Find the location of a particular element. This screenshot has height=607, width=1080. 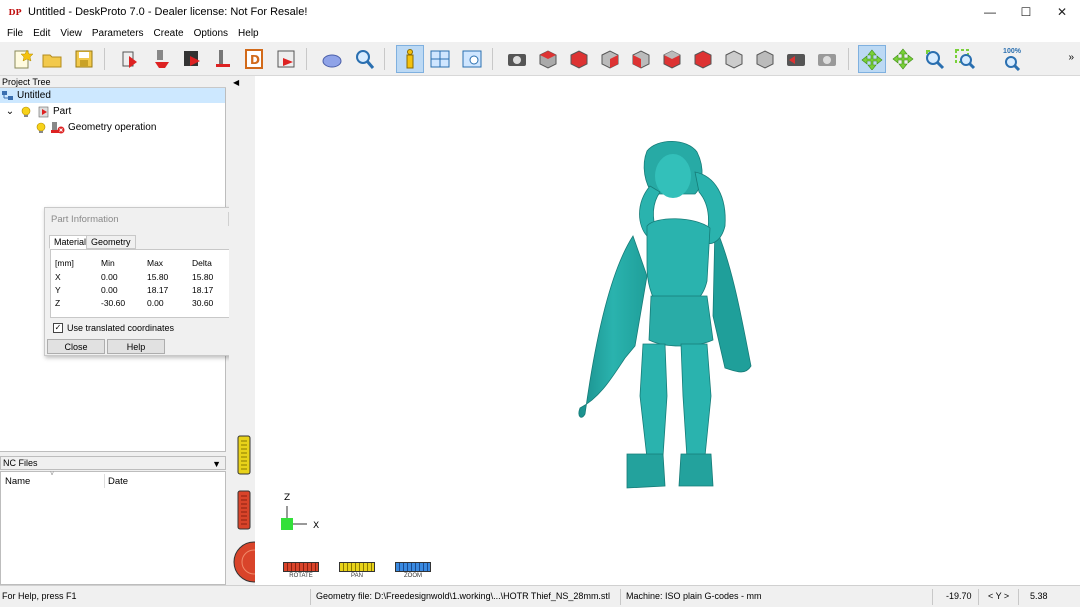

operation-parameters-button is located at coordinates (162, 59).